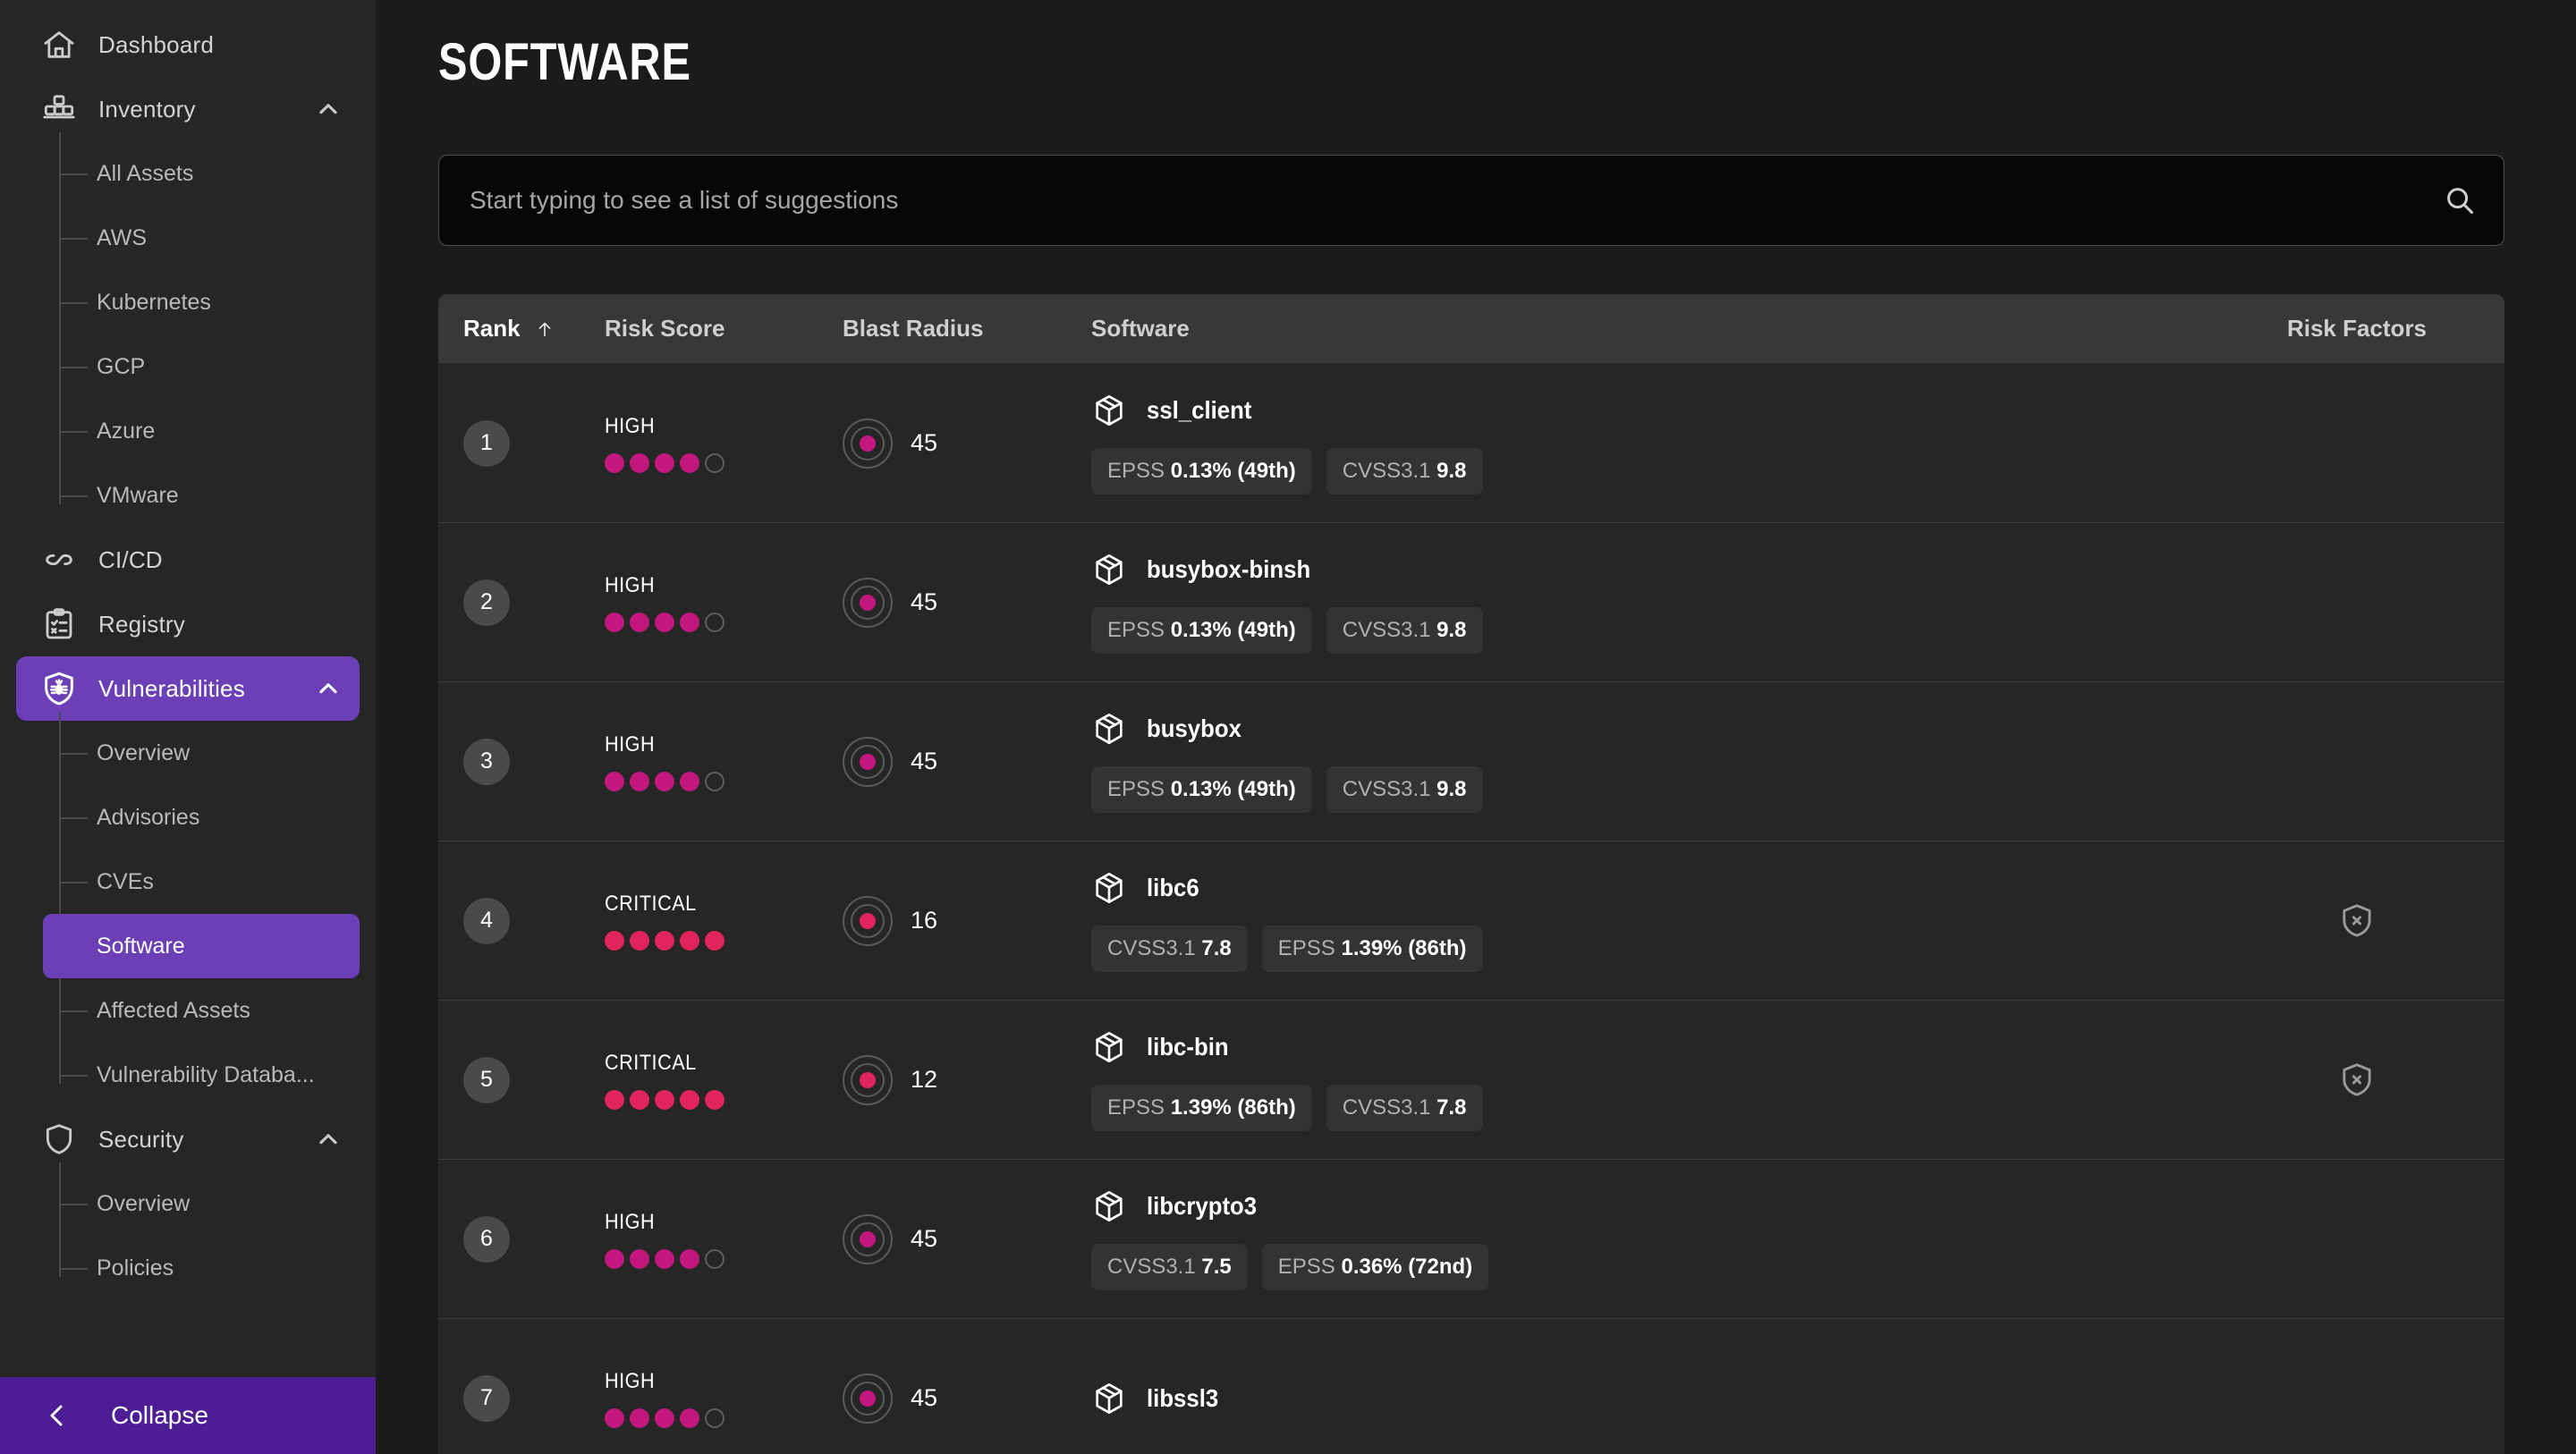 This screenshot has width=2576, height=1454. Describe the element at coordinates (1650, 329) in the screenshot. I see `column-header-software: Software` at that location.